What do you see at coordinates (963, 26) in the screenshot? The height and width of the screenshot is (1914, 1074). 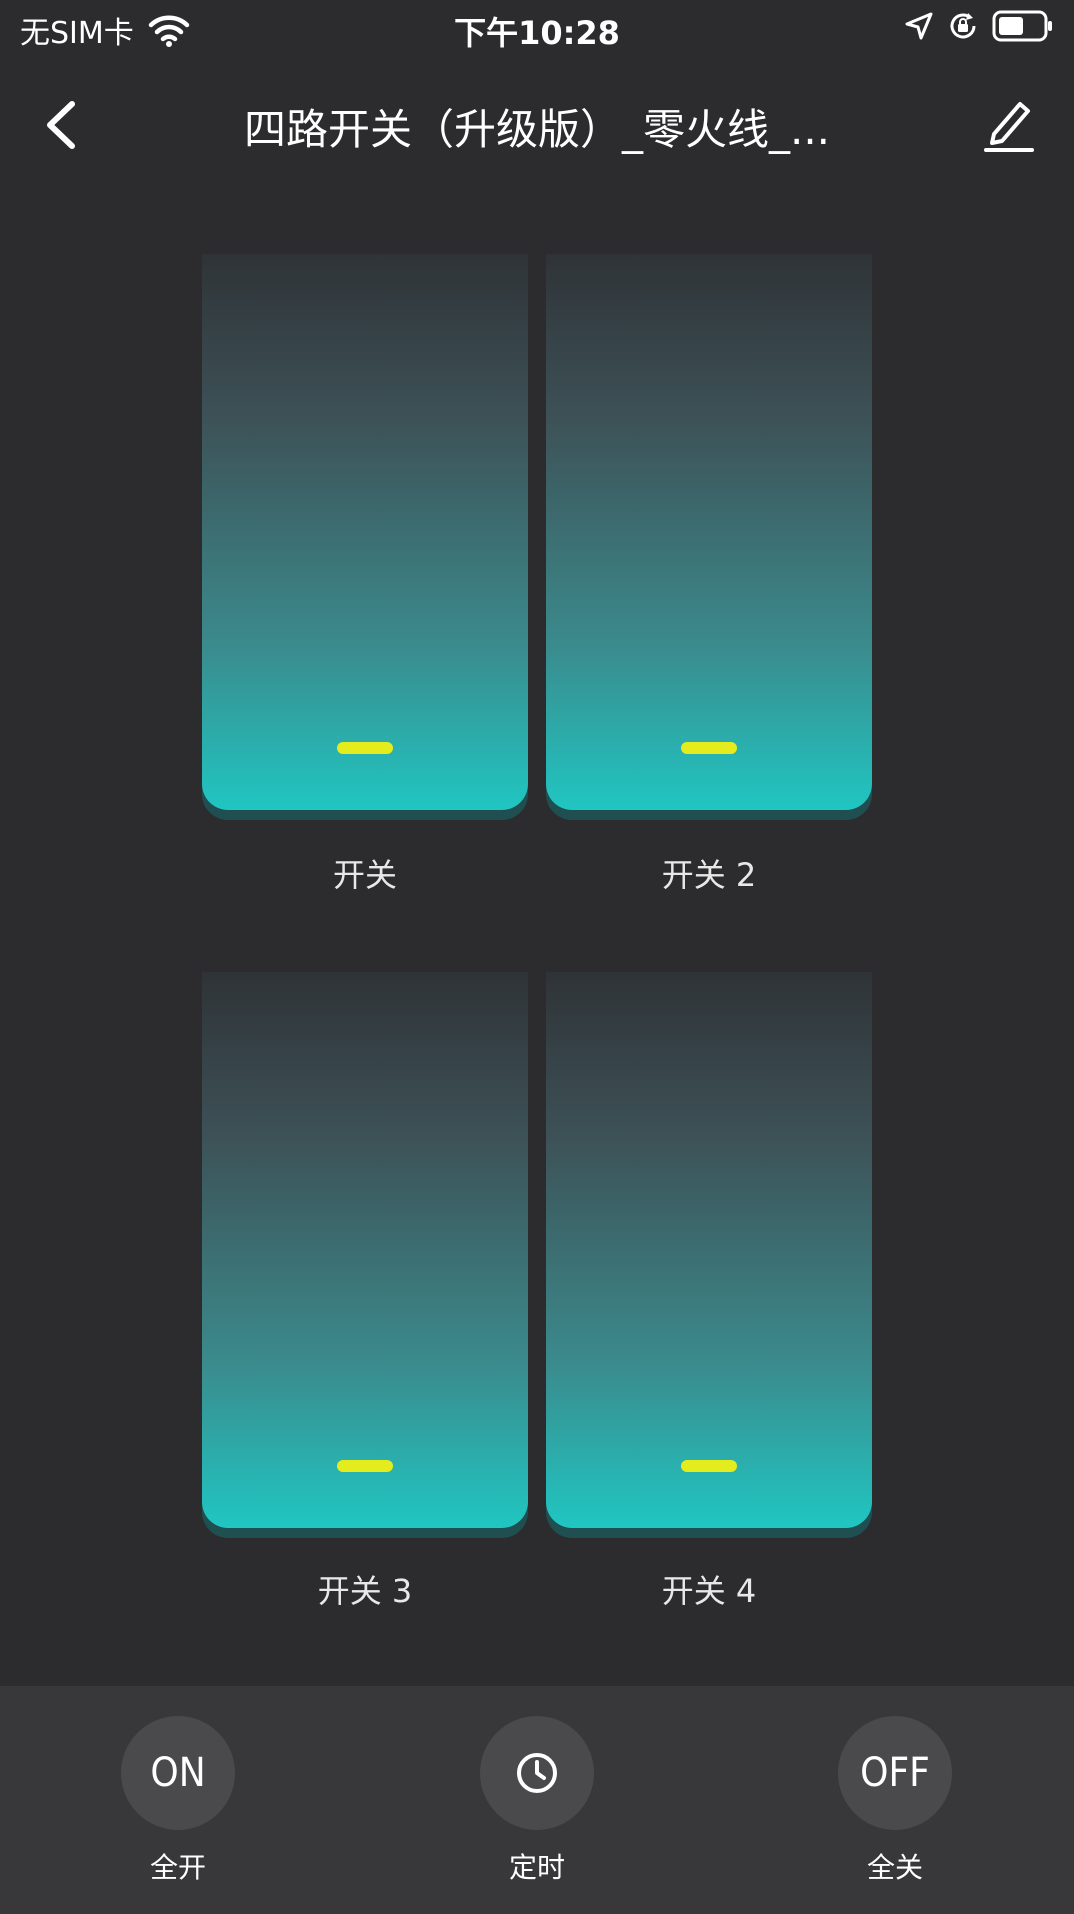 I see `rotation-lock-icon` at bounding box center [963, 26].